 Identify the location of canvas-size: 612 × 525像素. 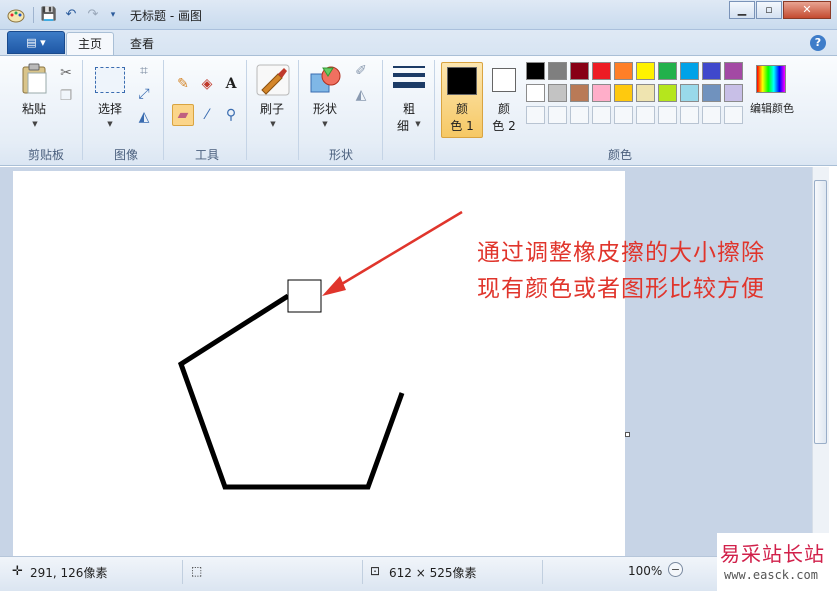
(433, 573).